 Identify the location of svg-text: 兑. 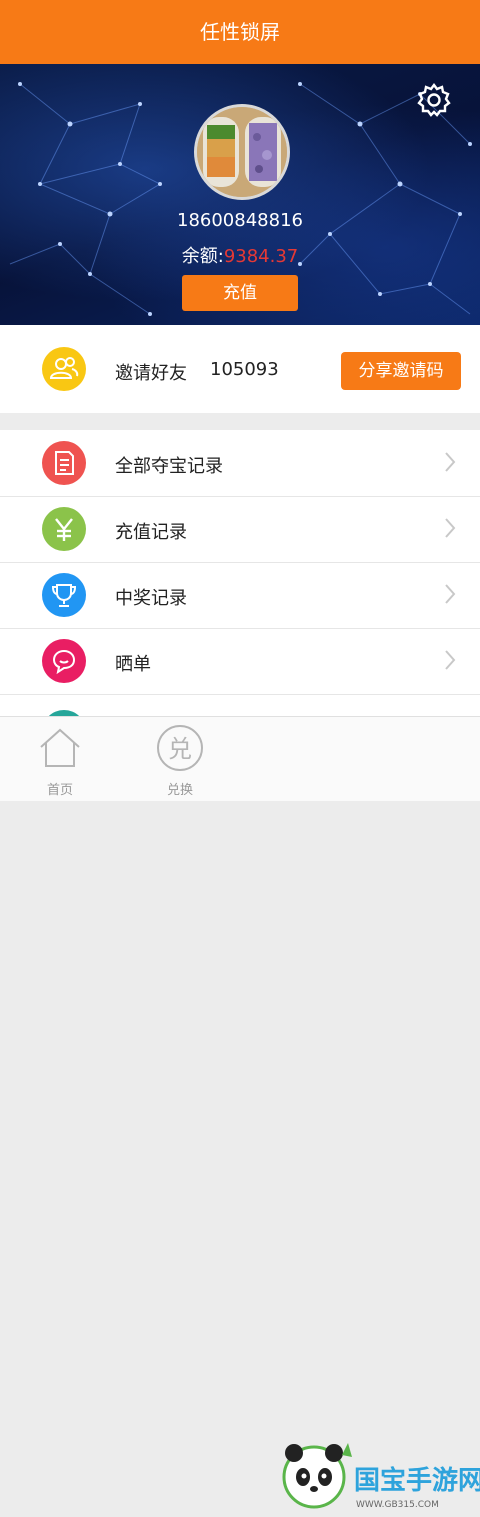
(180, 749).